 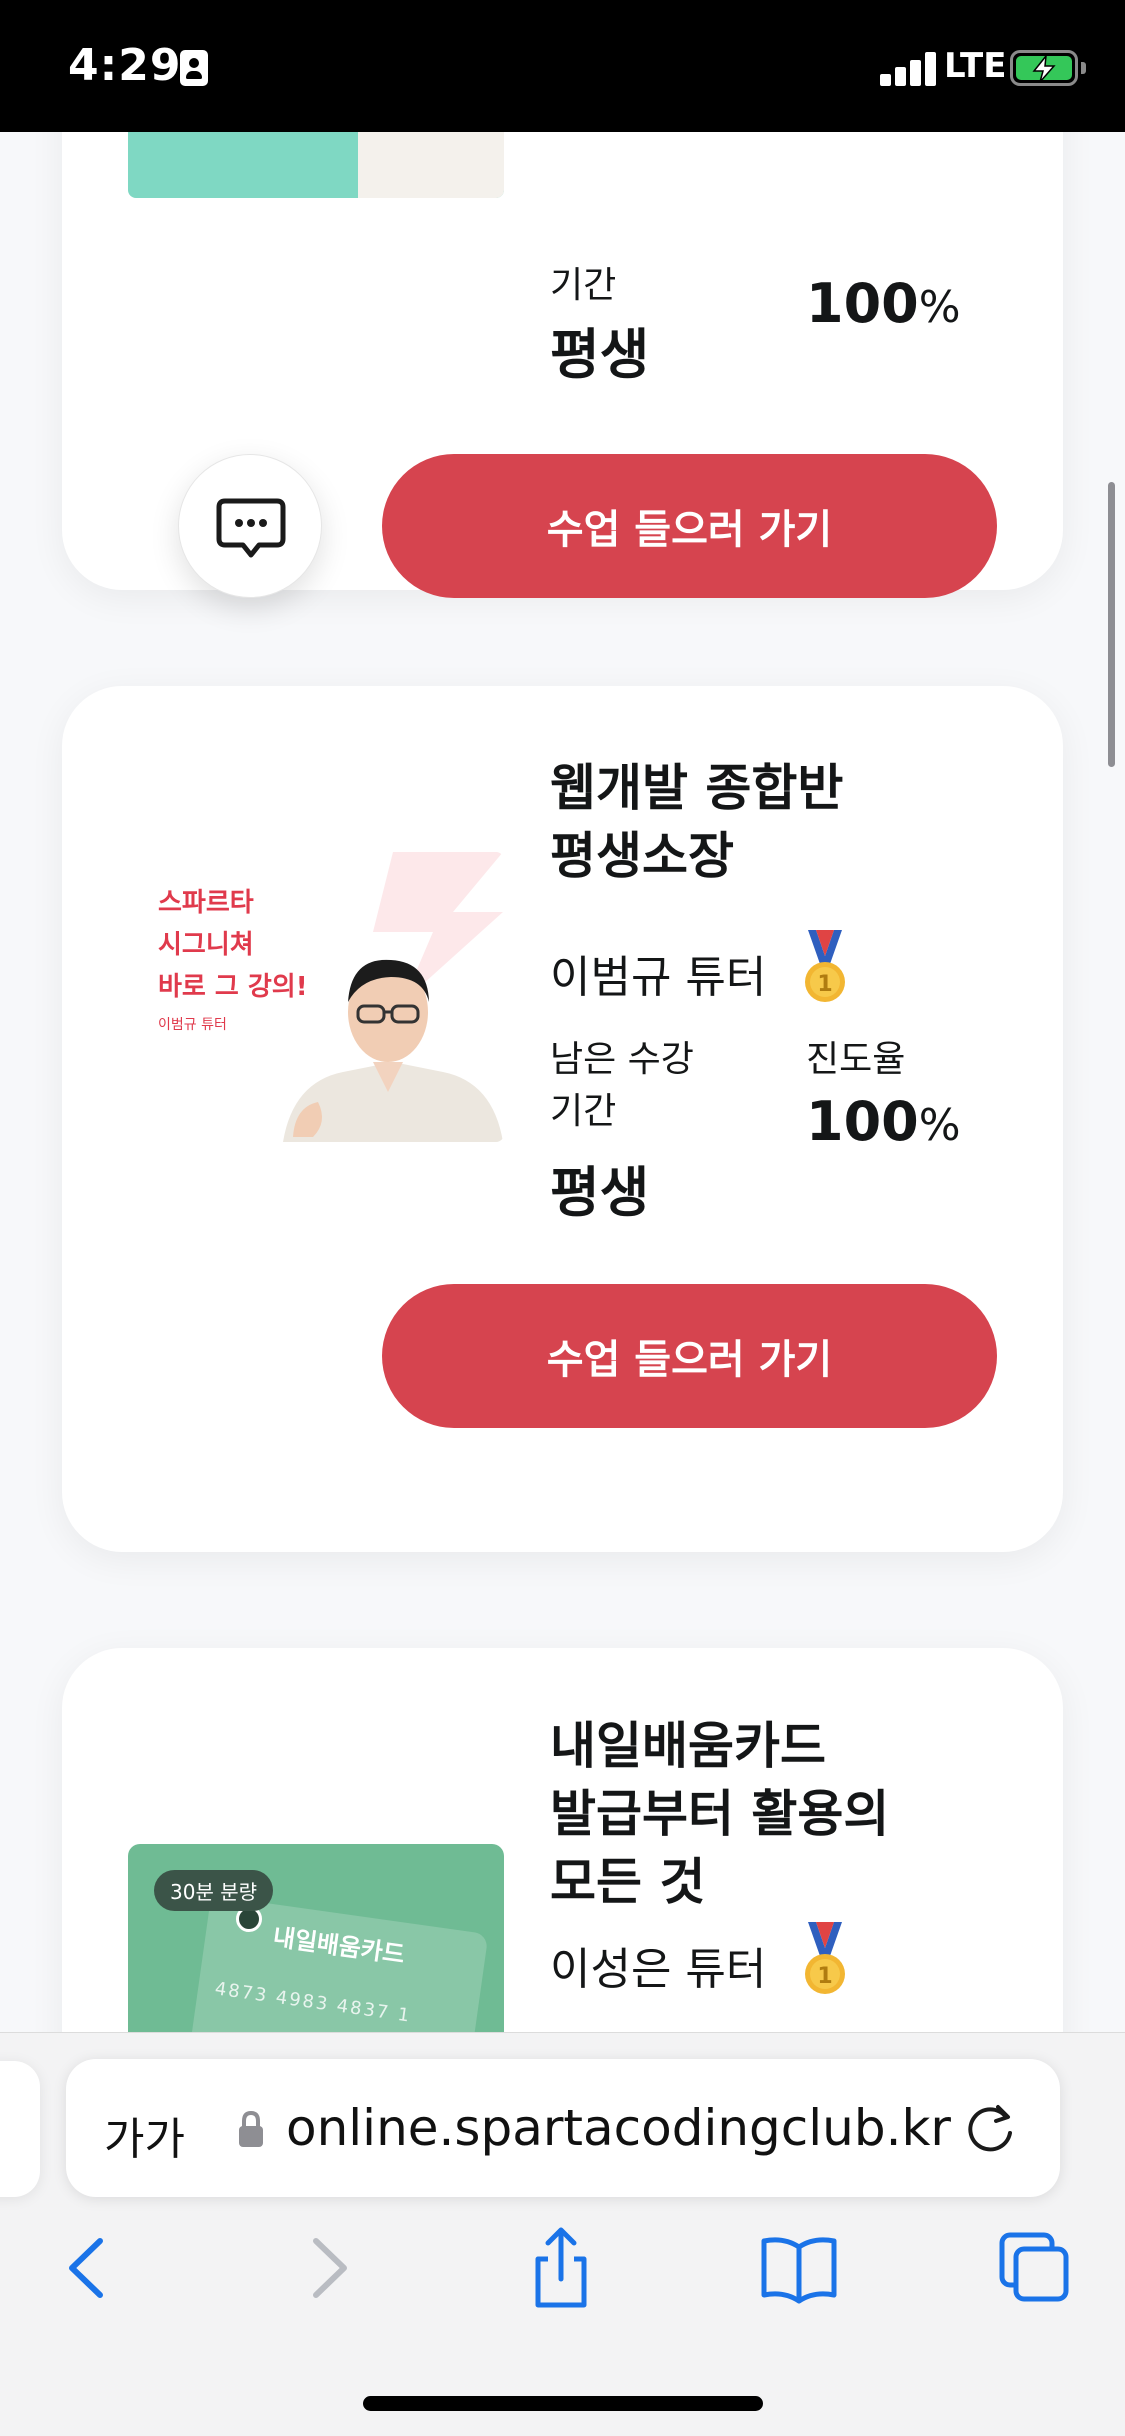 What do you see at coordinates (144, 2135) in the screenshot?
I see `text-size-button: 가가` at bounding box center [144, 2135].